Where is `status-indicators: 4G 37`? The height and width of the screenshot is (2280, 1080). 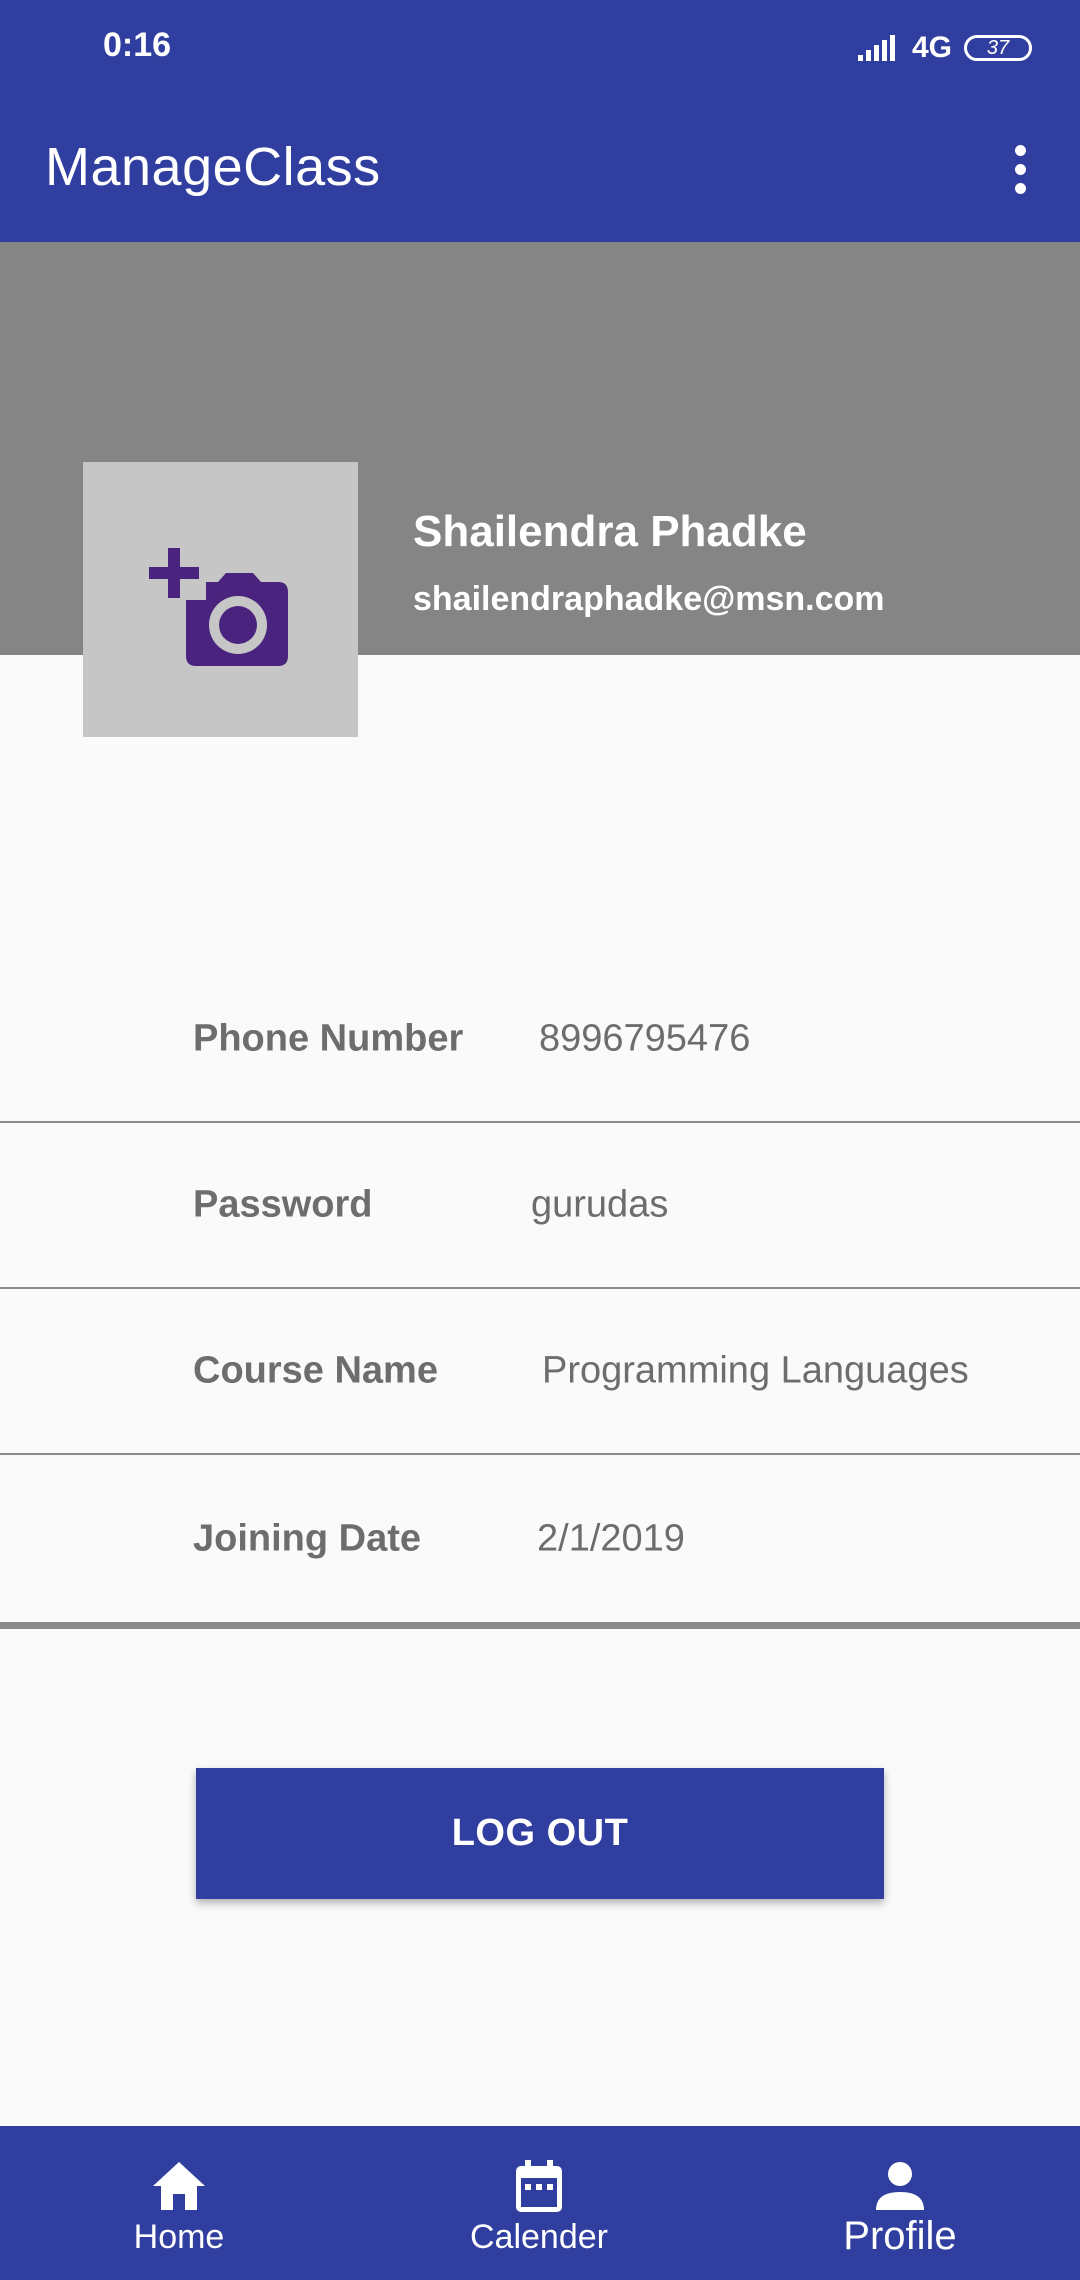 status-indicators: 4G 37 is located at coordinates (944, 48).